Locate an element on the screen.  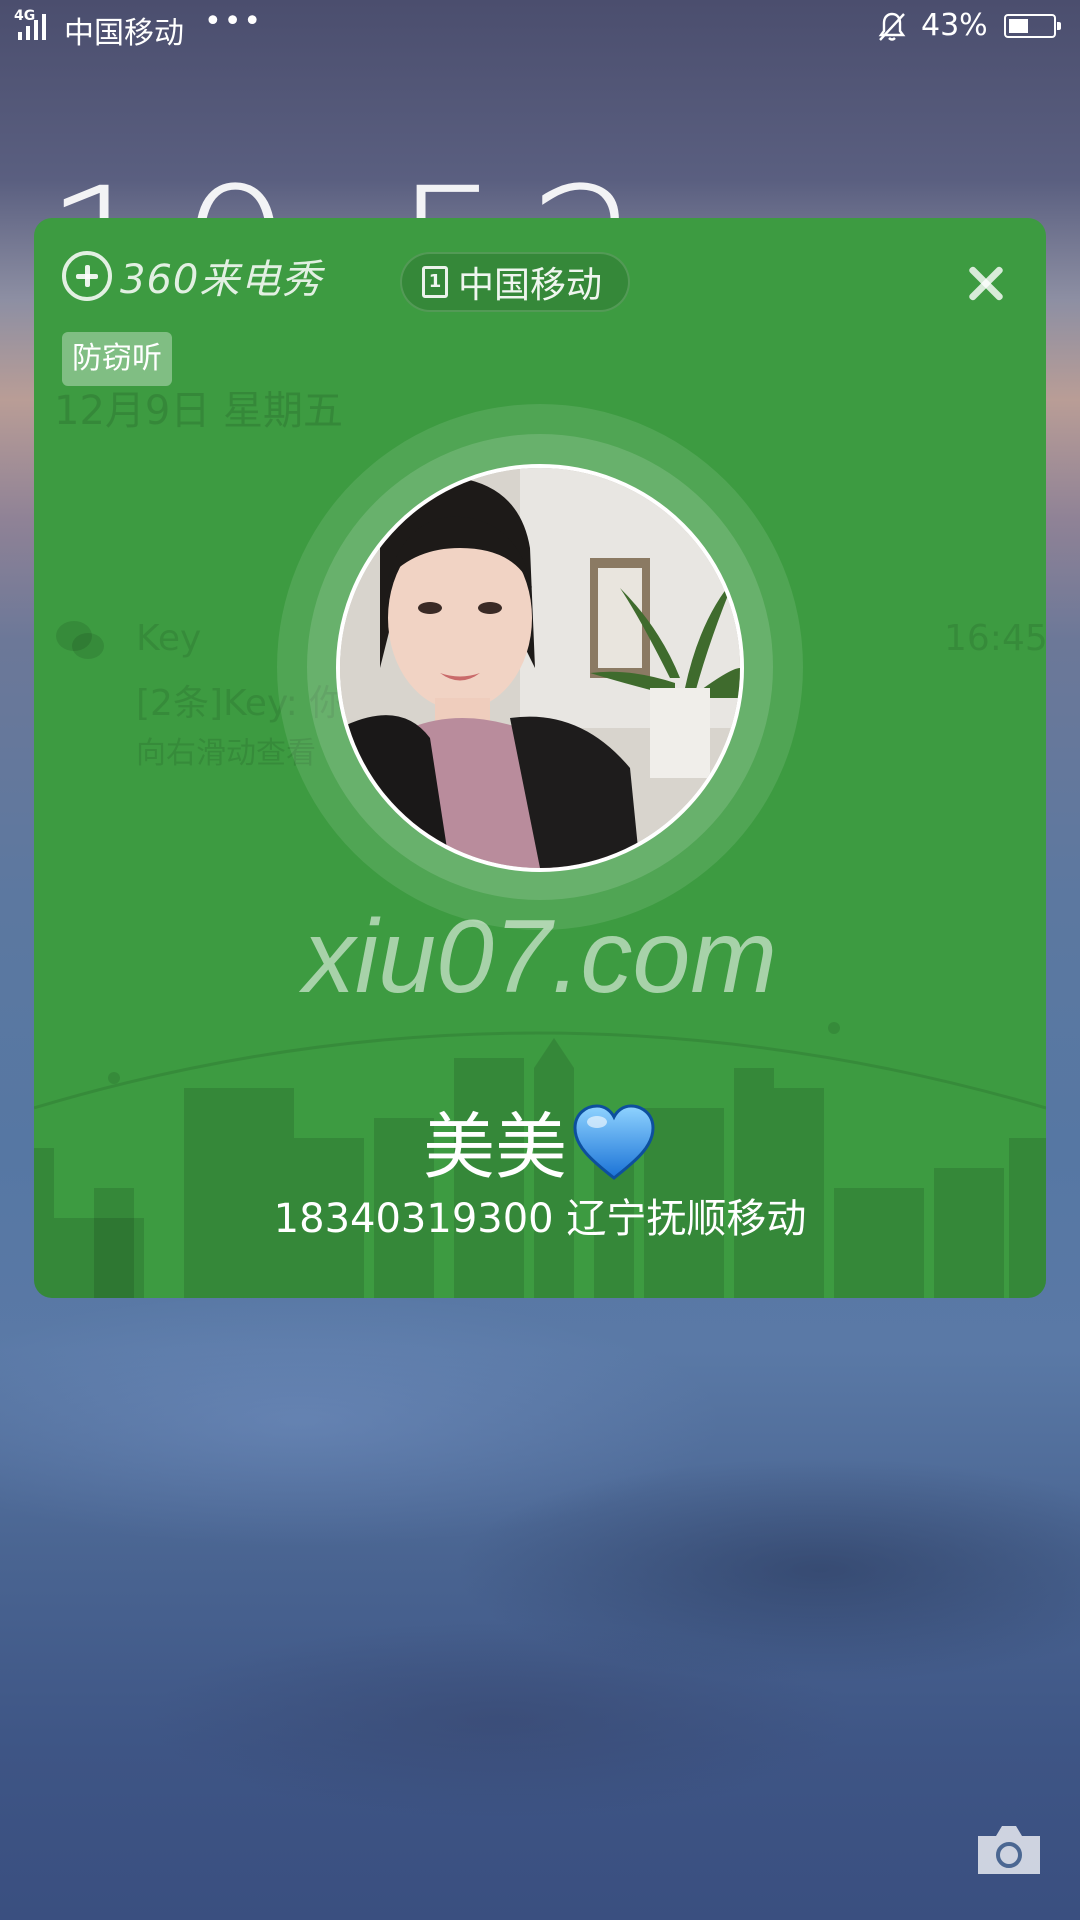
360-plus-icon is located at coordinates (87, 276).